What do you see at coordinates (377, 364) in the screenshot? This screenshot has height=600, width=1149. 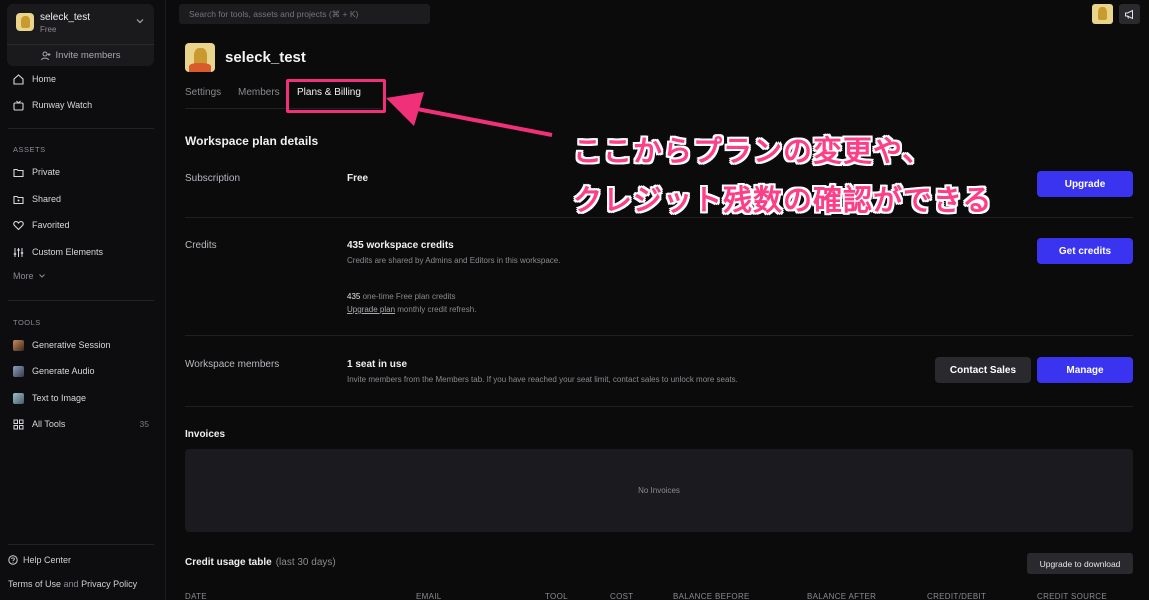 I see `members-value: 1 seat in use` at bounding box center [377, 364].